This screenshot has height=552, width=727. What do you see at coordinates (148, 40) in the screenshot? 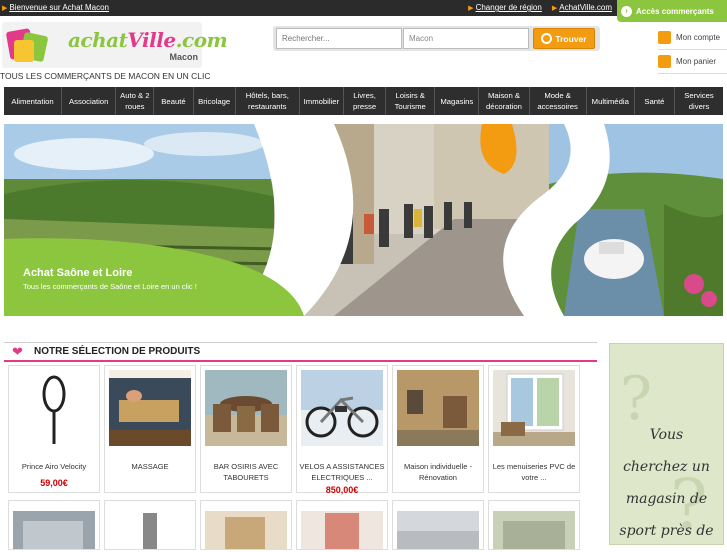
I see `logo-text: achatVille.com` at bounding box center [148, 40].